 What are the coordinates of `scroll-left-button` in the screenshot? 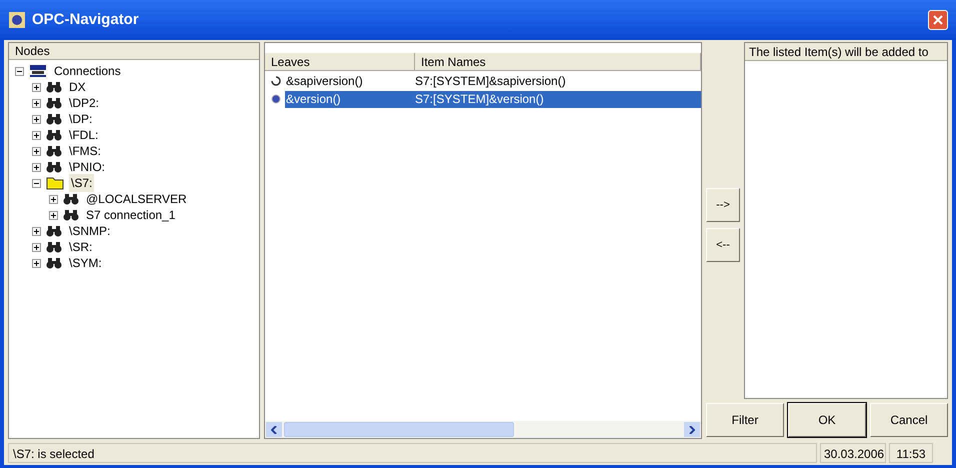 It's located at (274, 429).